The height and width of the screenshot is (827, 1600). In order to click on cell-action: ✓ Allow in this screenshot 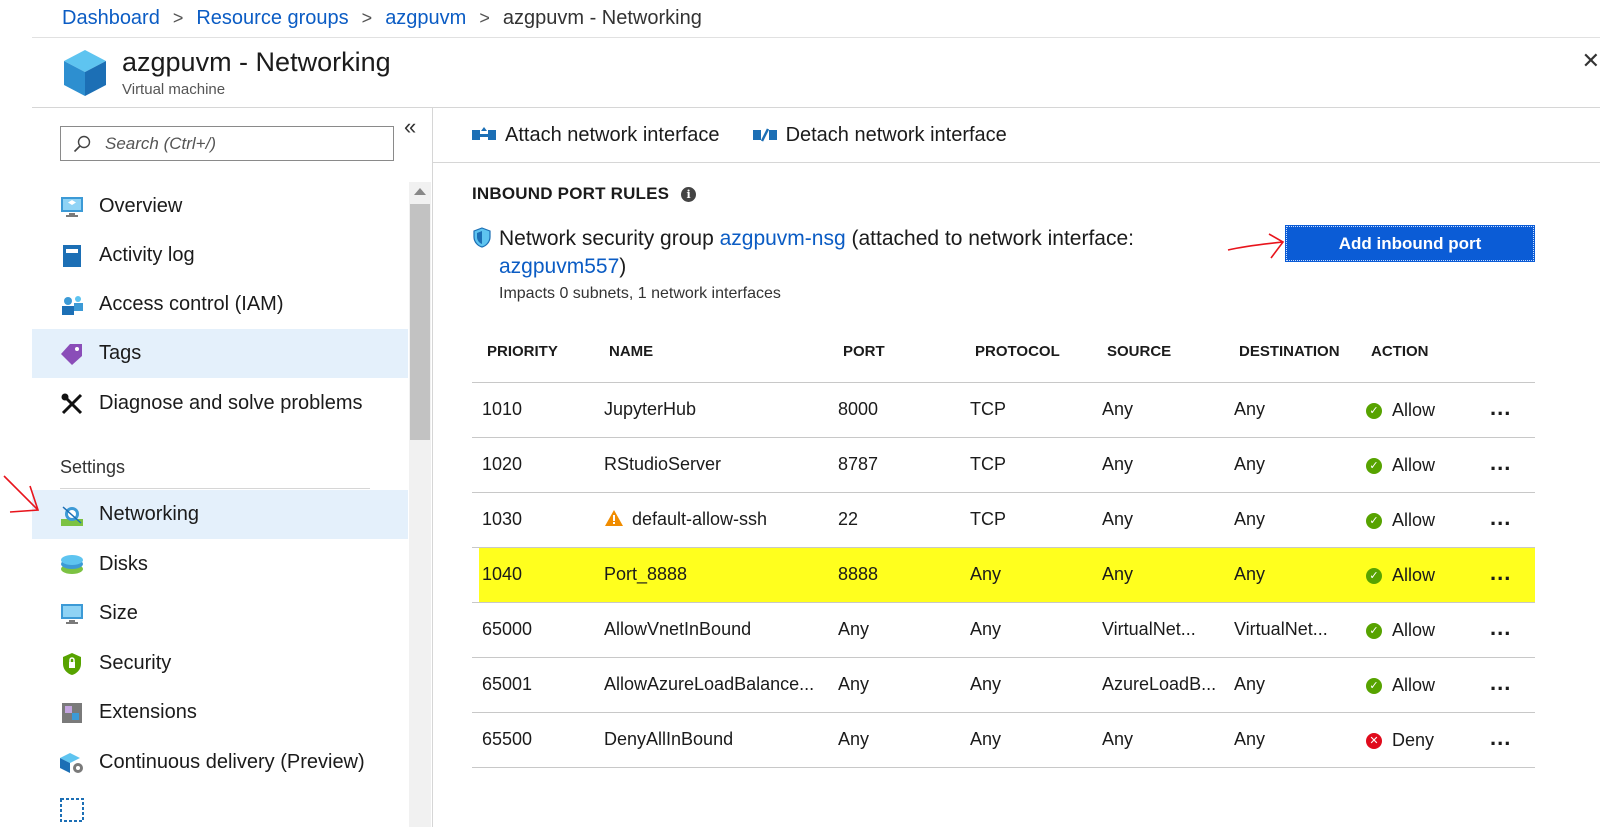, I will do `click(1418, 410)`.